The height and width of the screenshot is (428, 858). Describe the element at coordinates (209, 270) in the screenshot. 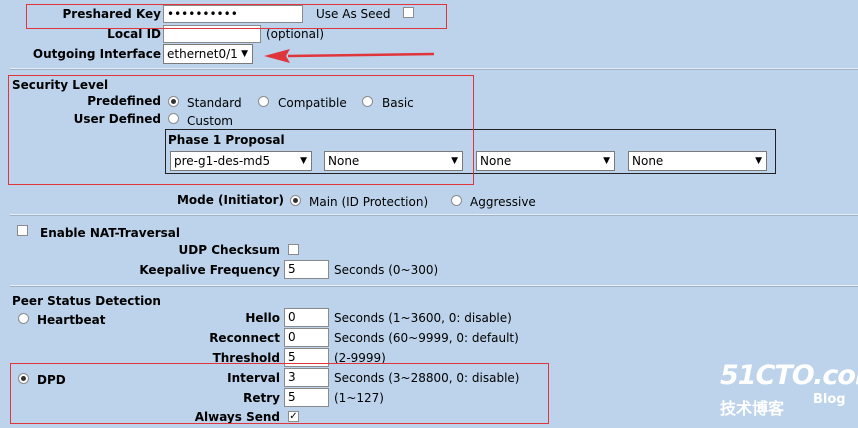

I see `keepalive-label: Keepalive Frequency` at that location.